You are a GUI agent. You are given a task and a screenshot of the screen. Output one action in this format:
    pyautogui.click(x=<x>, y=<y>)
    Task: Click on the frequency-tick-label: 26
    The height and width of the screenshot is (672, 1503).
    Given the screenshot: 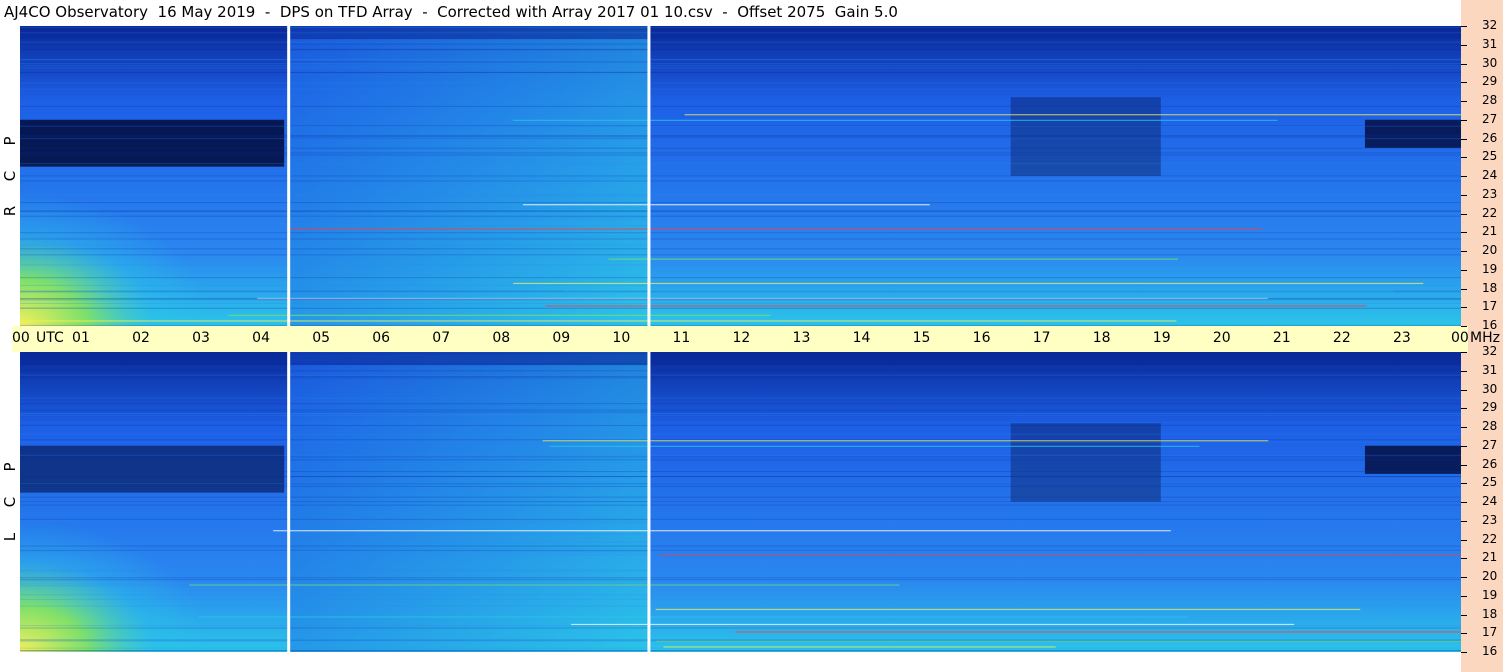 What is the action you would take?
    pyautogui.click(x=1490, y=463)
    